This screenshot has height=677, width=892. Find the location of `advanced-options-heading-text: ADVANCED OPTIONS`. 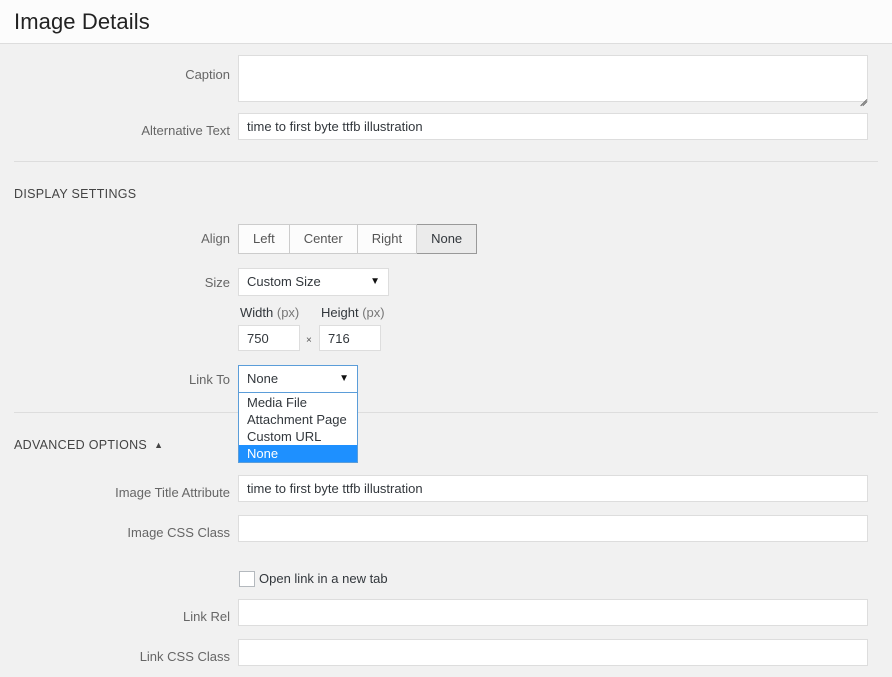

advanced-options-heading-text: ADVANCED OPTIONS is located at coordinates (81, 445).